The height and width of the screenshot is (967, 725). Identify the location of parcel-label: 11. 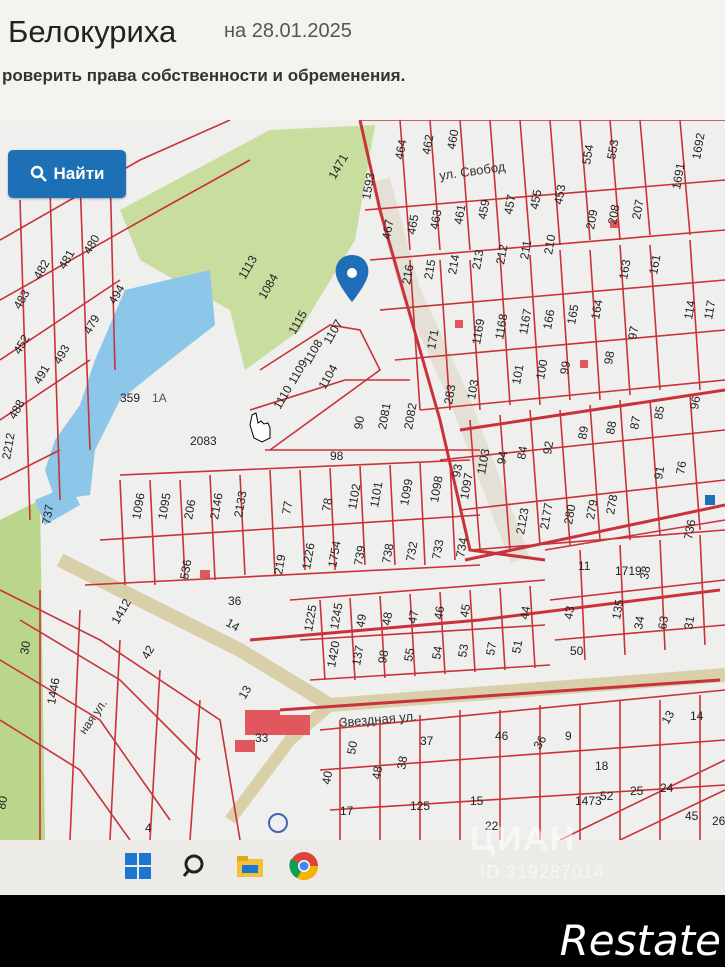
(584, 566).